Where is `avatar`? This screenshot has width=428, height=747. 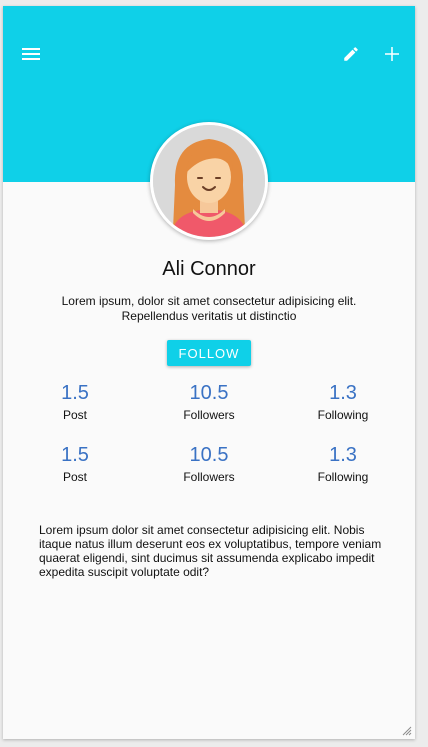 avatar is located at coordinates (209, 181).